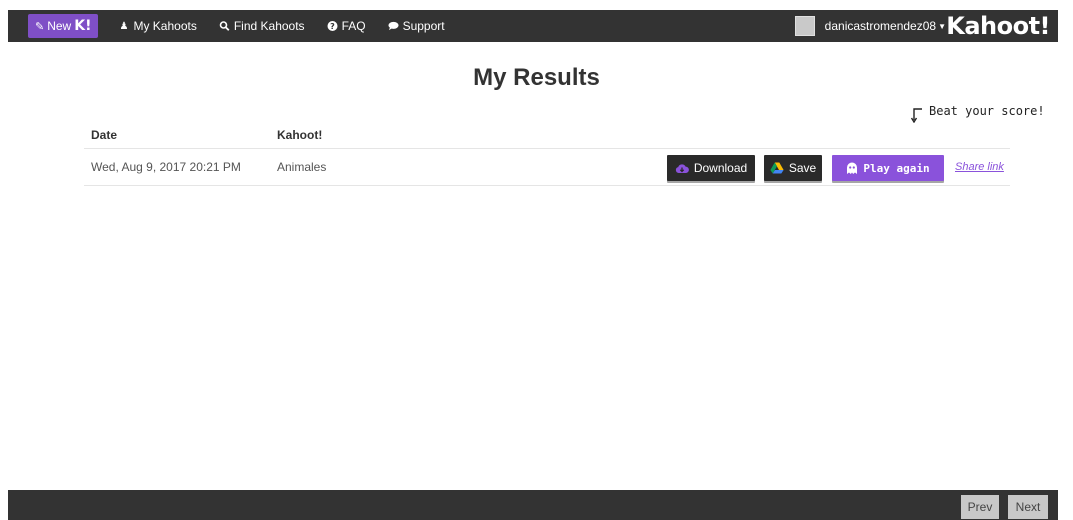 This screenshot has width=1073, height=520. What do you see at coordinates (536, 77) in the screenshot?
I see `page-title: My Results` at bounding box center [536, 77].